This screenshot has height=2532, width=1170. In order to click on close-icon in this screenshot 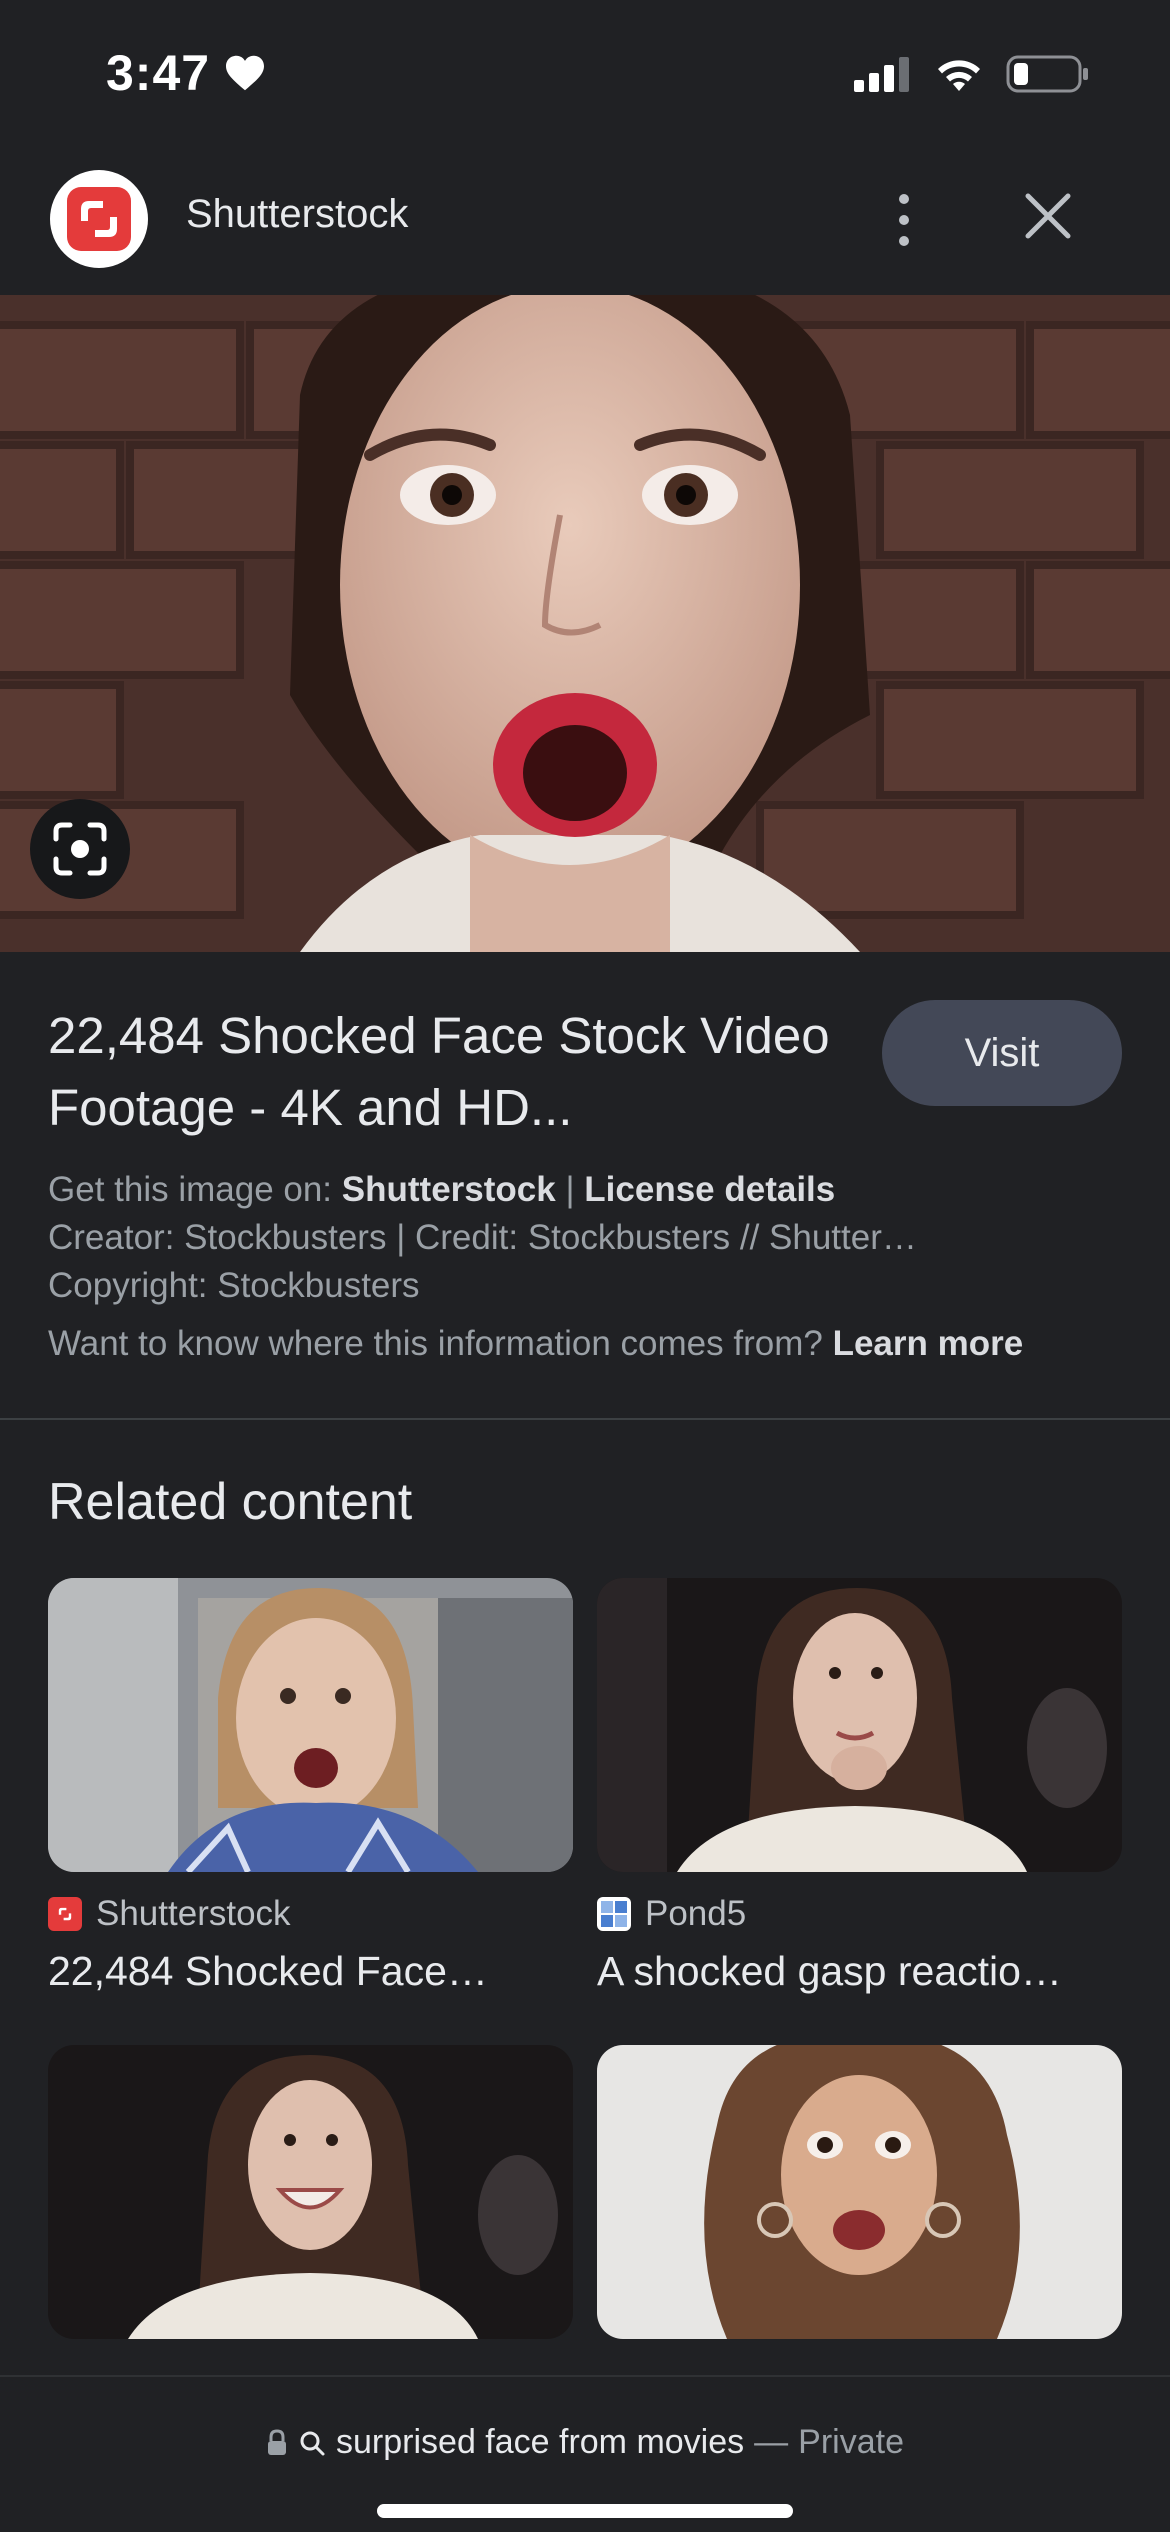, I will do `click(1048, 216)`.